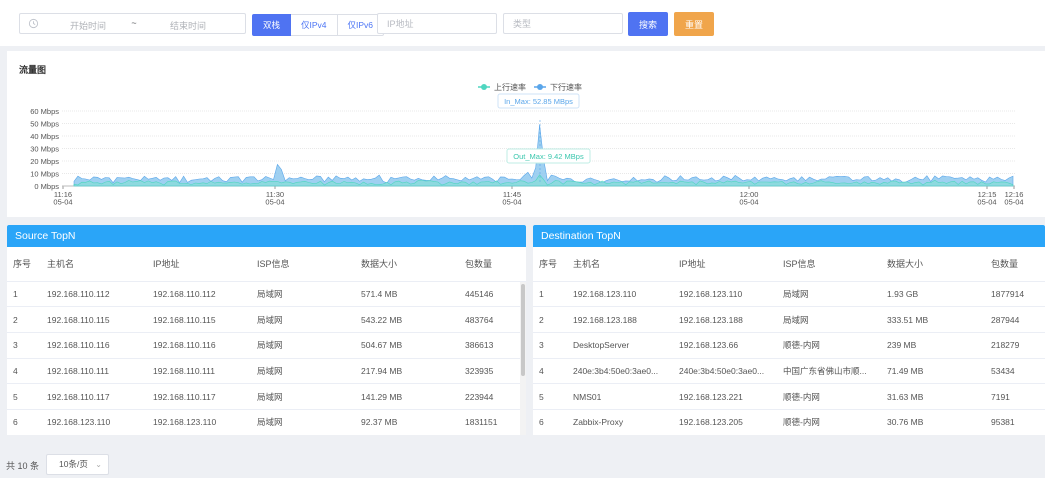  Describe the element at coordinates (77, 464) in the screenshot. I see `page-size-select: 10条/页 ⌄` at that location.